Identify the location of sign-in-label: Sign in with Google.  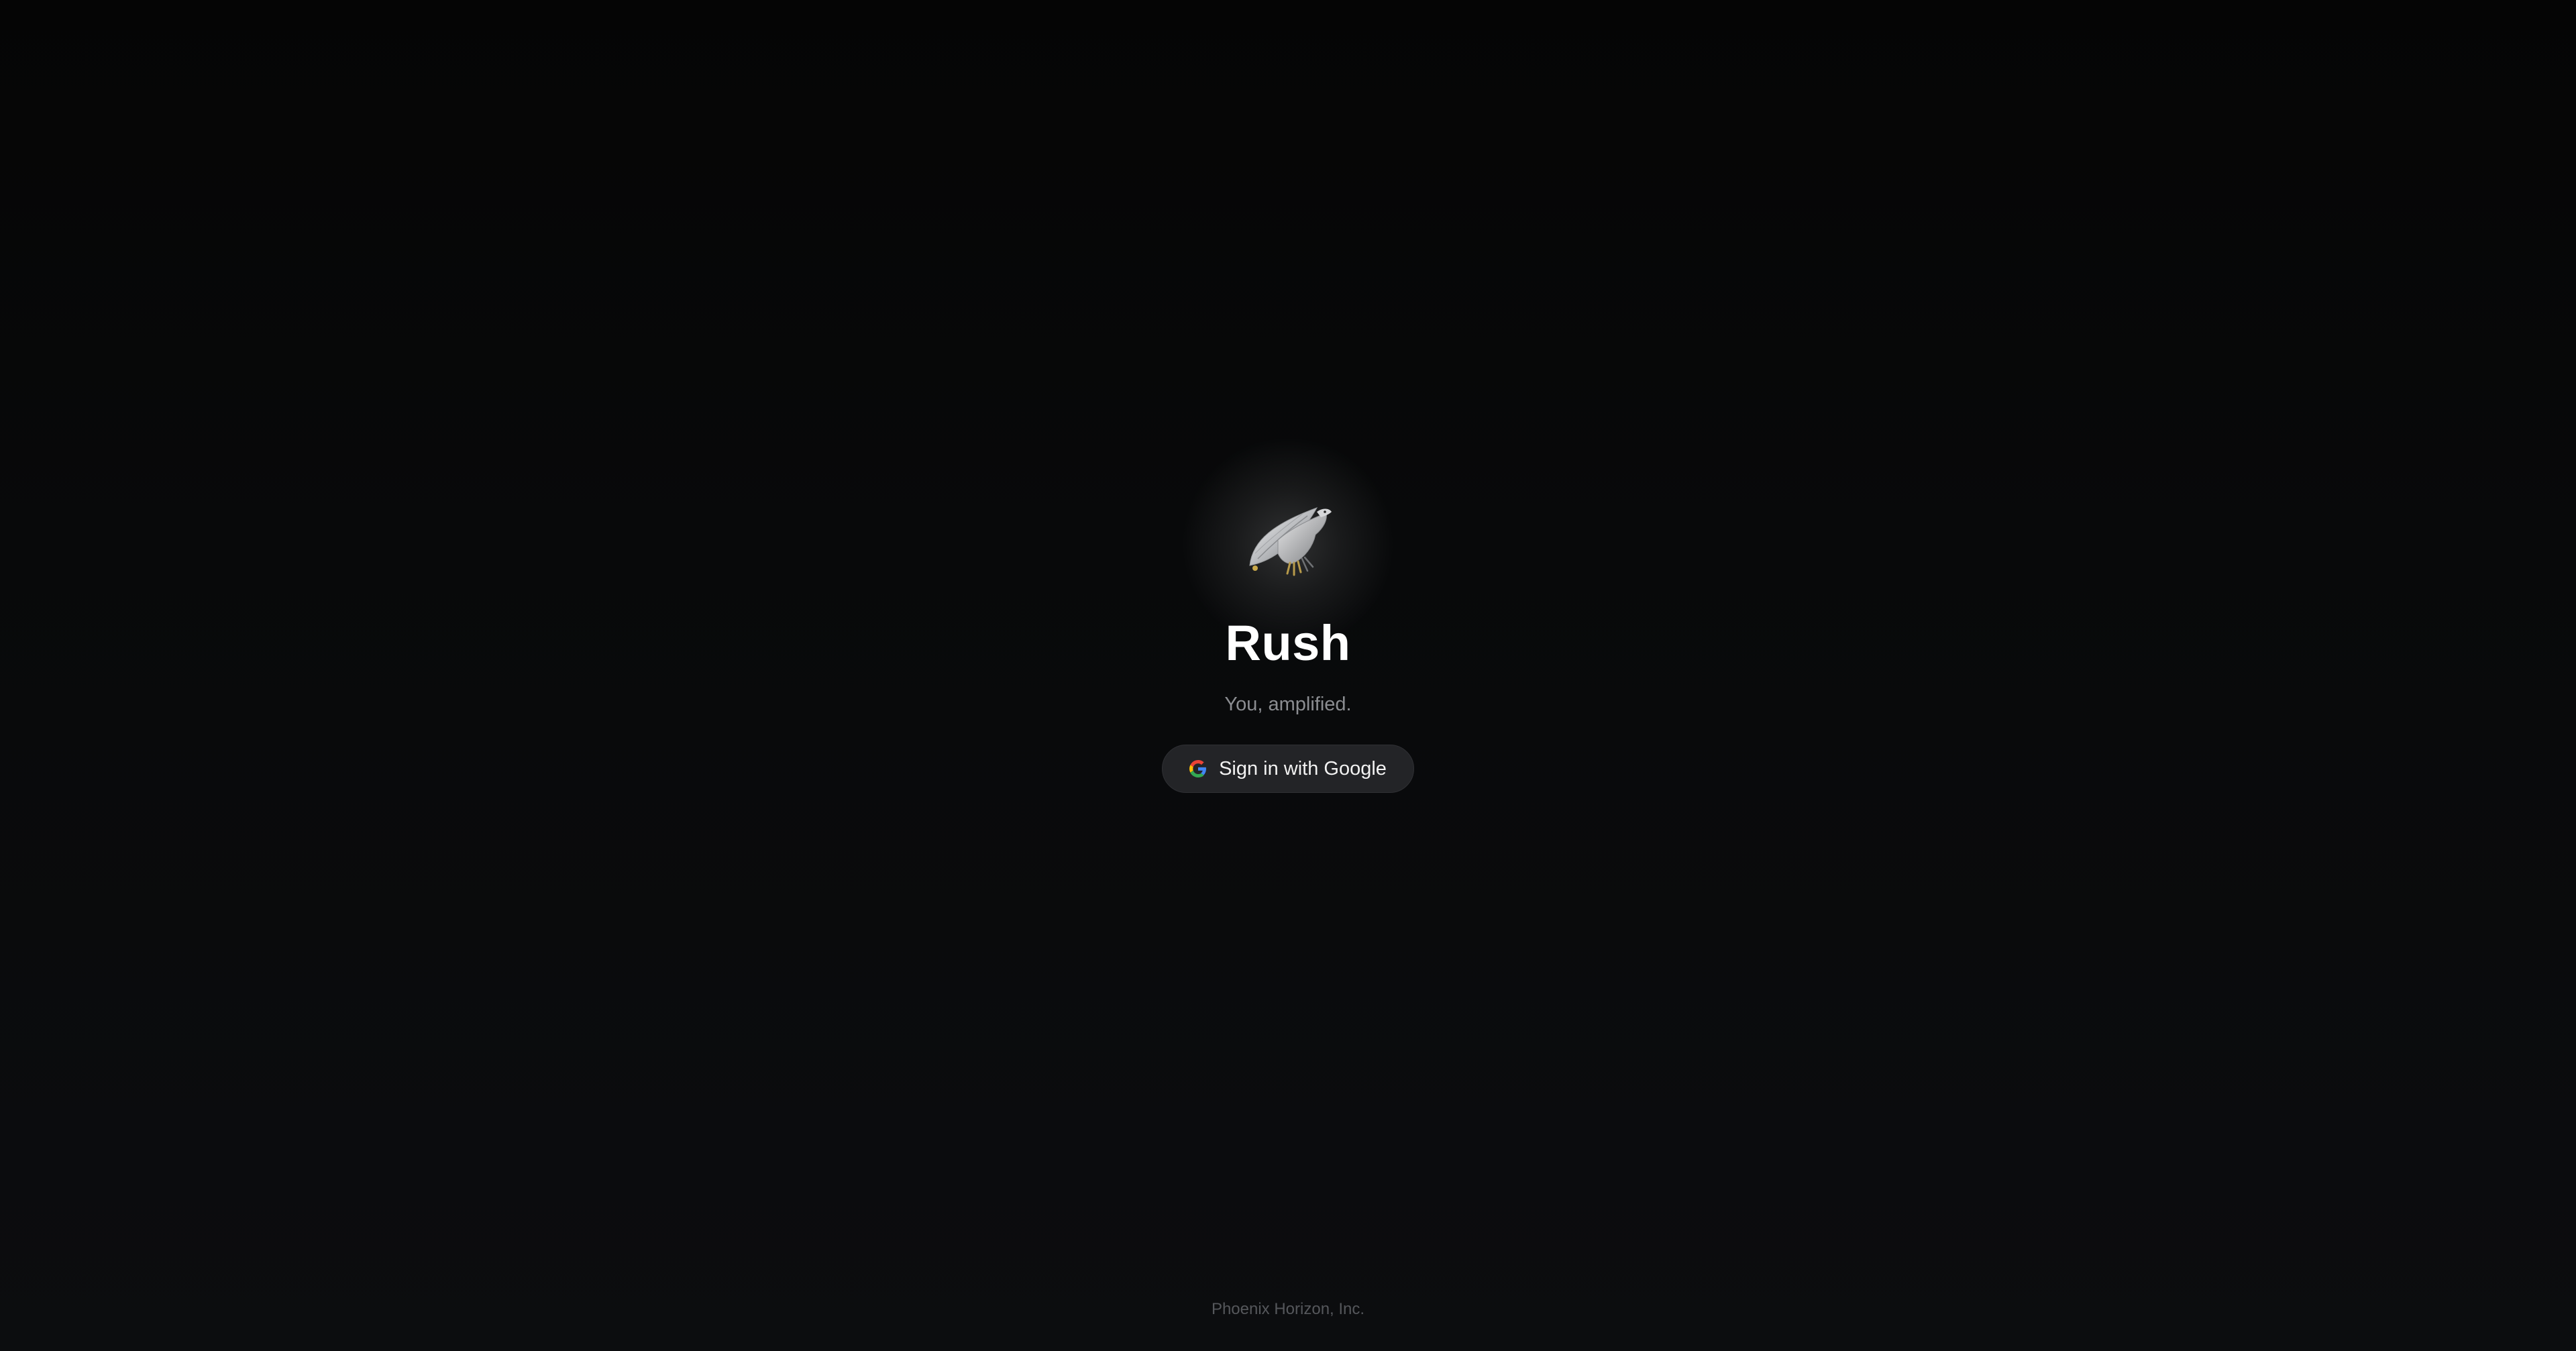
(1303, 768).